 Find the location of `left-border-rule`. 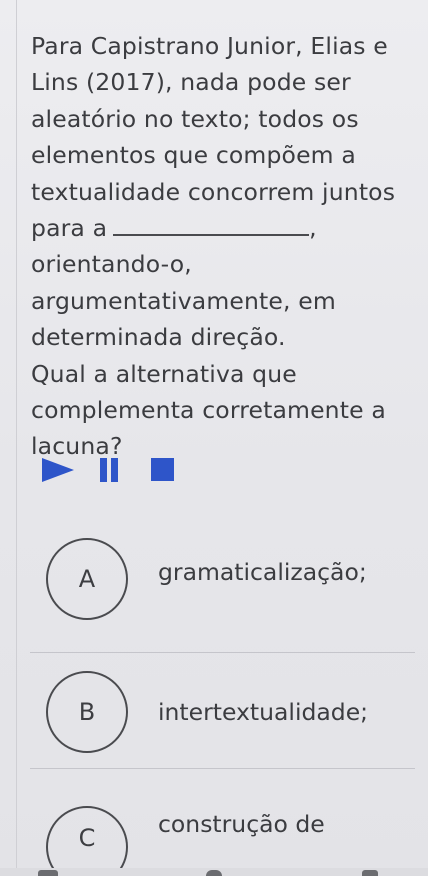

left-border-rule is located at coordinates (16, 438).